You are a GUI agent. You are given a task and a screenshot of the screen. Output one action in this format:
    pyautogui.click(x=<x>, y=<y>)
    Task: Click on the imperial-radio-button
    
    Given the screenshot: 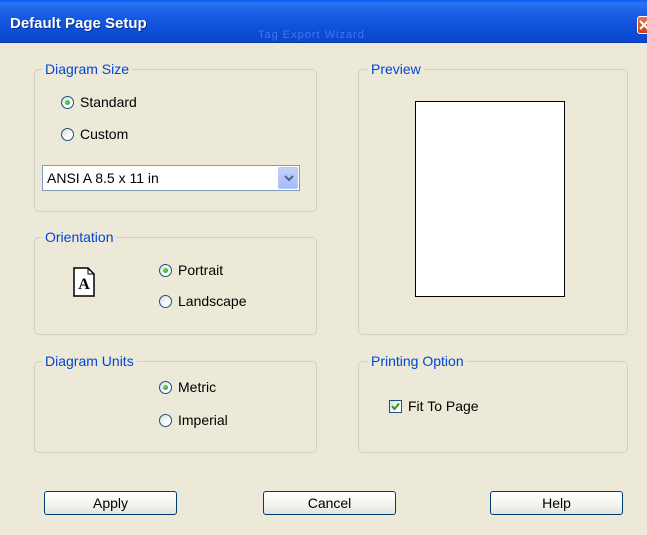 What is the action you would take?
    pyautogui.click(x=165, y=420)
    